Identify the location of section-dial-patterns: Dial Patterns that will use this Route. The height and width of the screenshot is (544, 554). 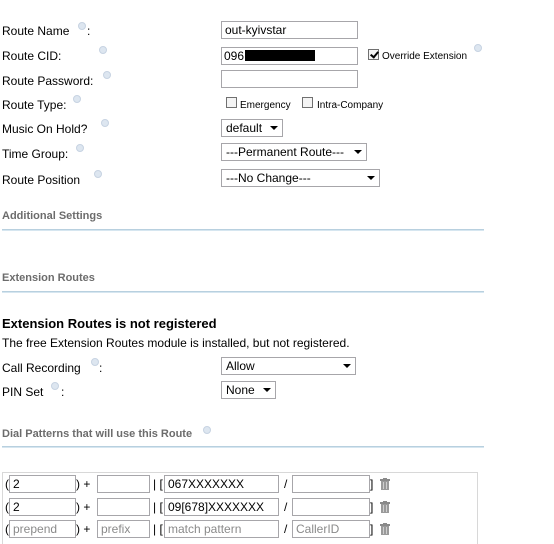
(97, 434).